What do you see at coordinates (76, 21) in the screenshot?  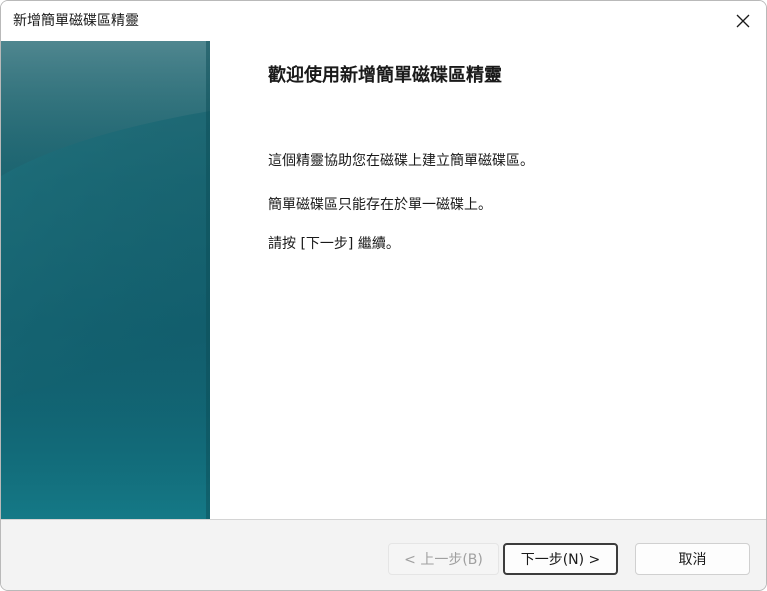 I see `window-title: 新增簡單磁碟區精靈` at bounding box center [76, 21].